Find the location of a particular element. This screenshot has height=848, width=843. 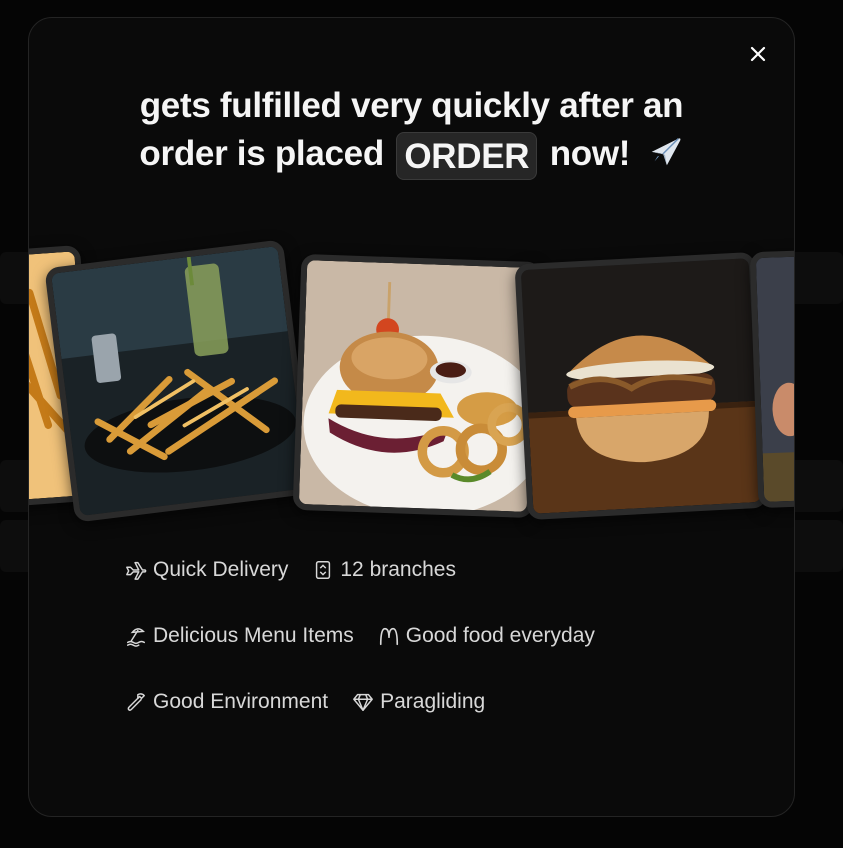

feature-delicious-menu: Delicious Menu Items is located at coordinates (239, 636).